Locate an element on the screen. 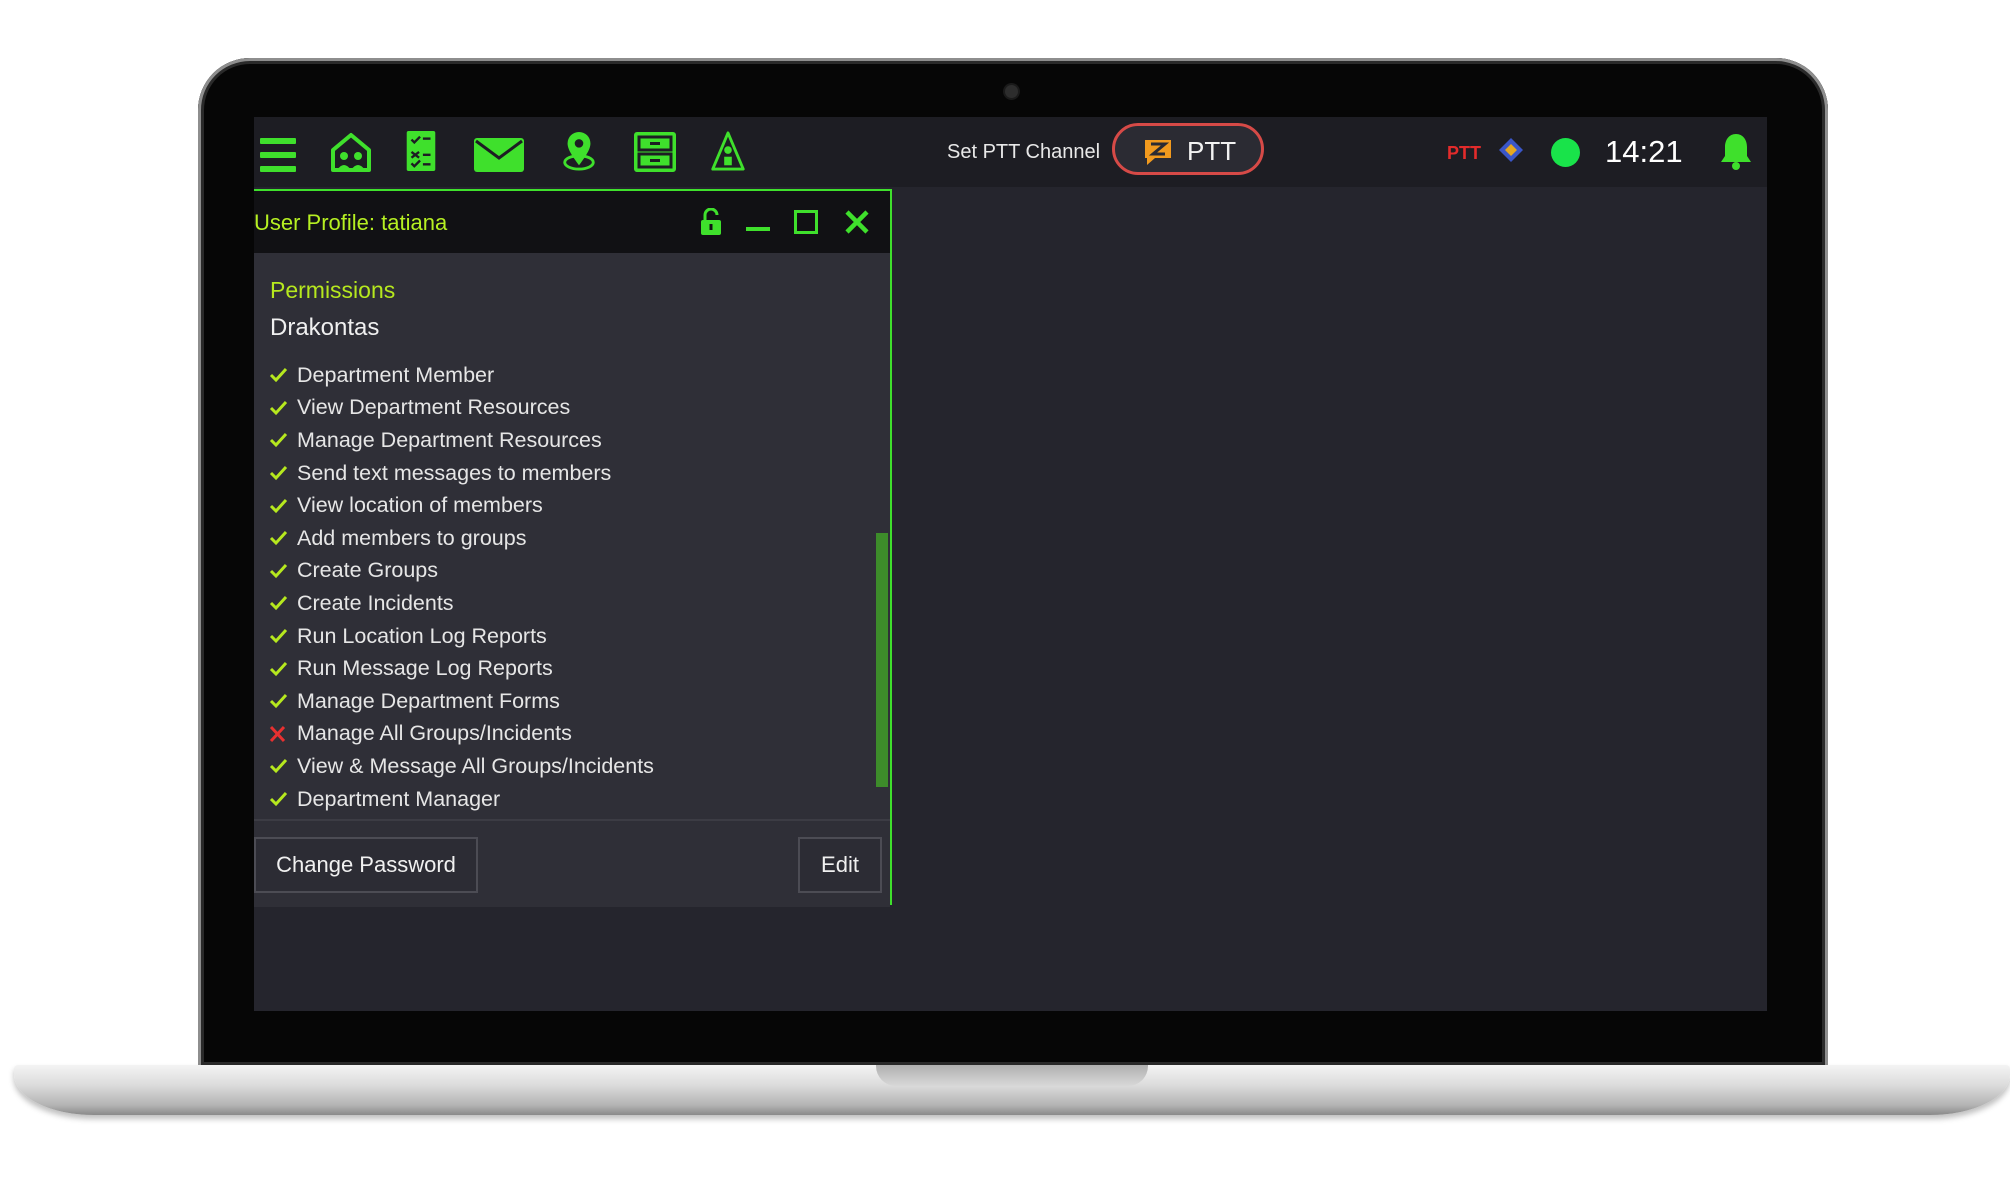 The height and width of the screenshot is (1180, 2010). minimize-icon is located at coordinates (758, 230).